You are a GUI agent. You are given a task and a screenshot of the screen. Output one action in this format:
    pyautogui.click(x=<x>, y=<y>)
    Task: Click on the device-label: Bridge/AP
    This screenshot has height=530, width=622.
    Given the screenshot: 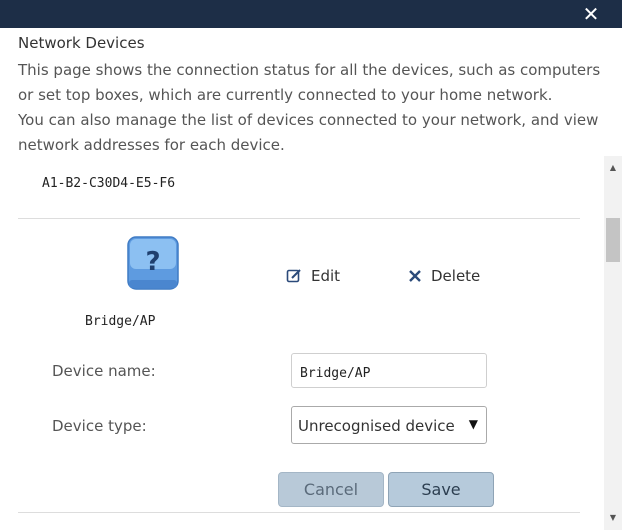 What is the action you would take?
    pyautogui.click(x=120, y=321)
    